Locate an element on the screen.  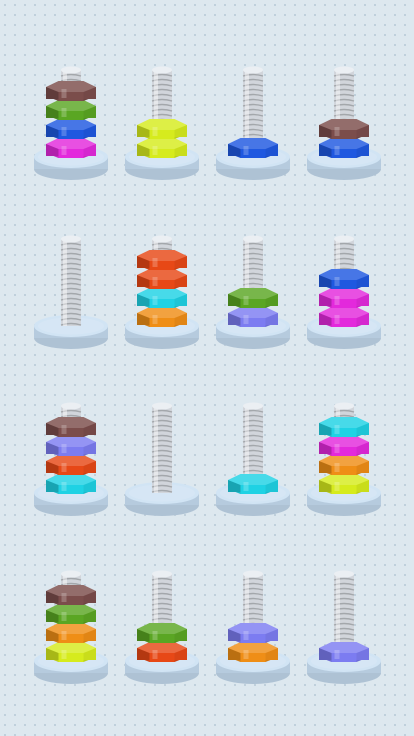
bolt-r1-c2 is located at coordinates (162, 112).